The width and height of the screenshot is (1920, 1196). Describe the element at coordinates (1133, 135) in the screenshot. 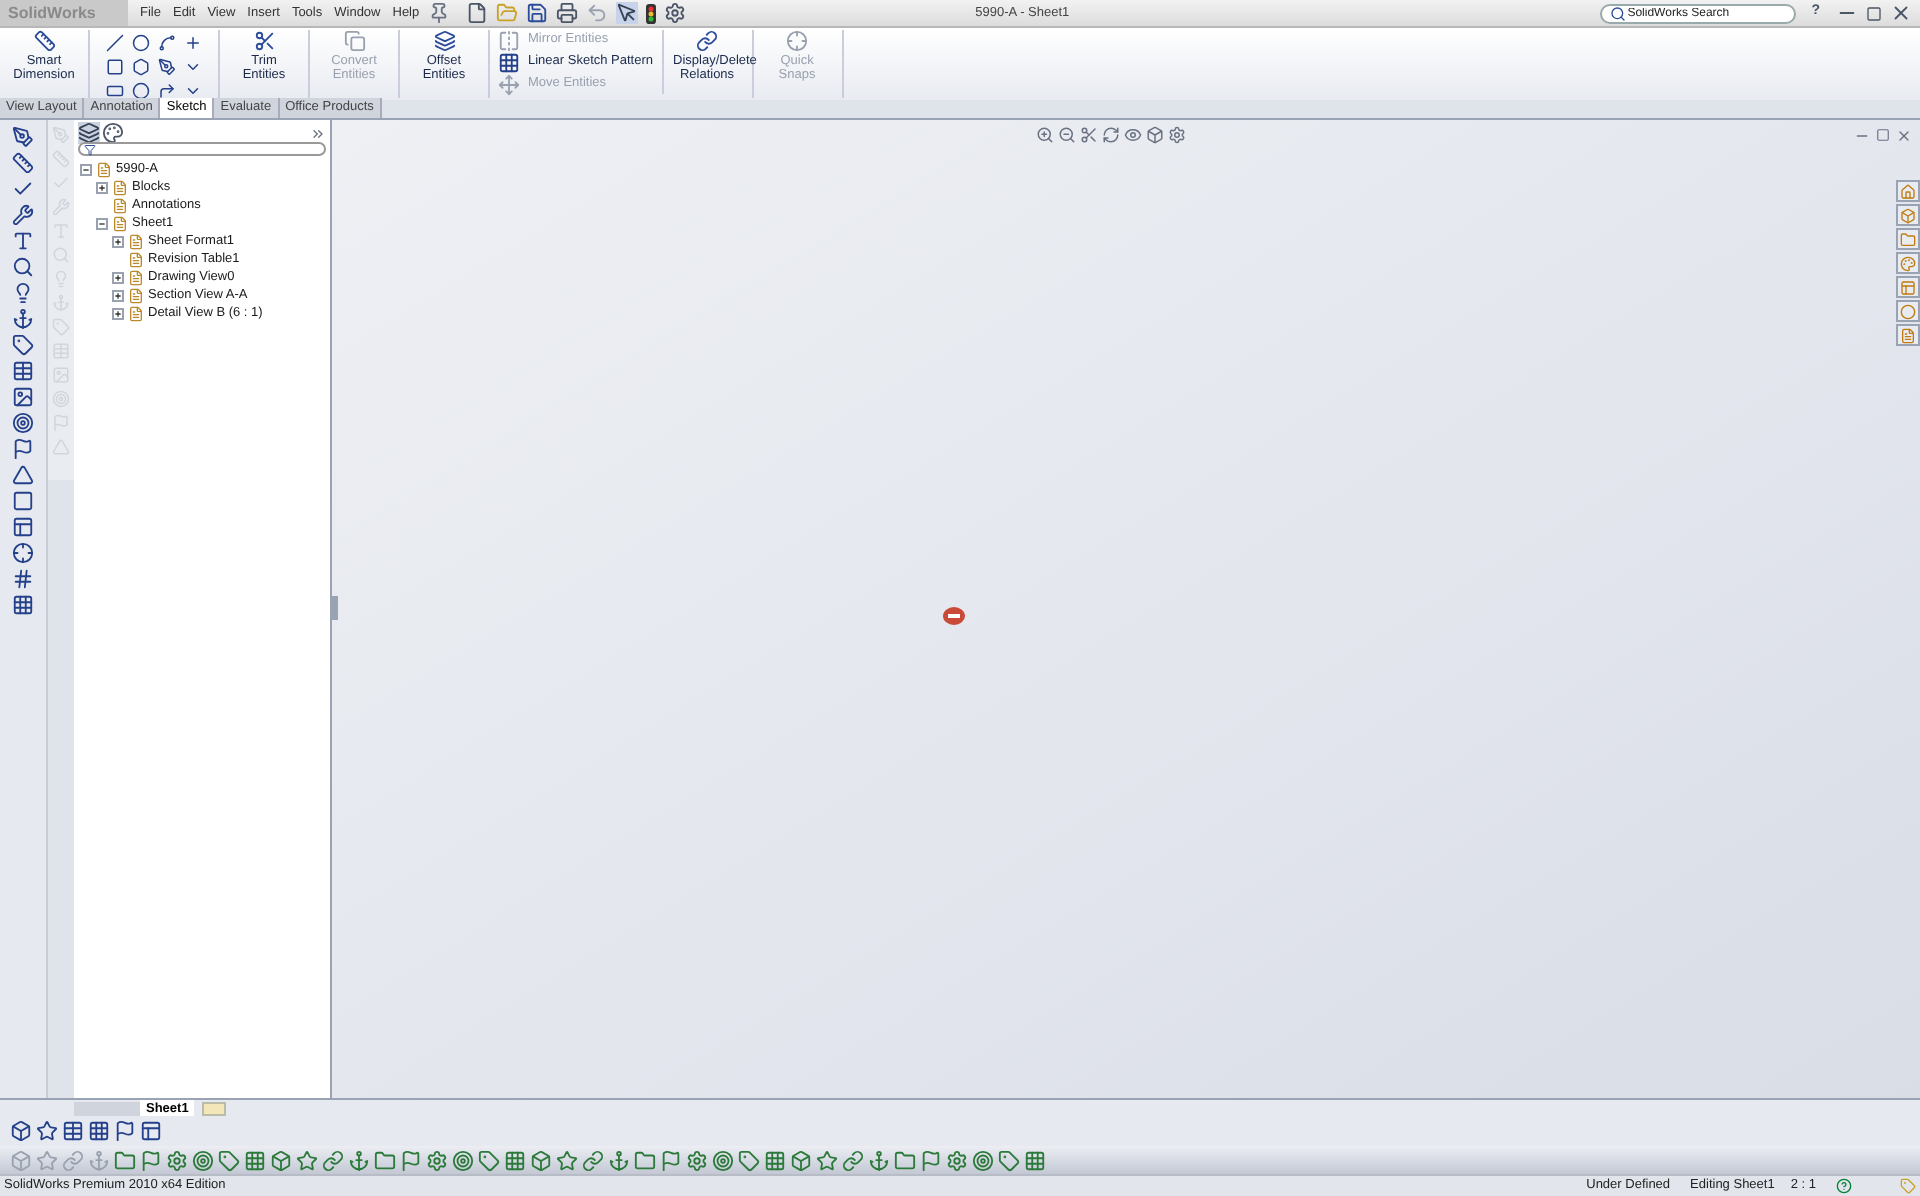

I see `eye-icon` at that location.